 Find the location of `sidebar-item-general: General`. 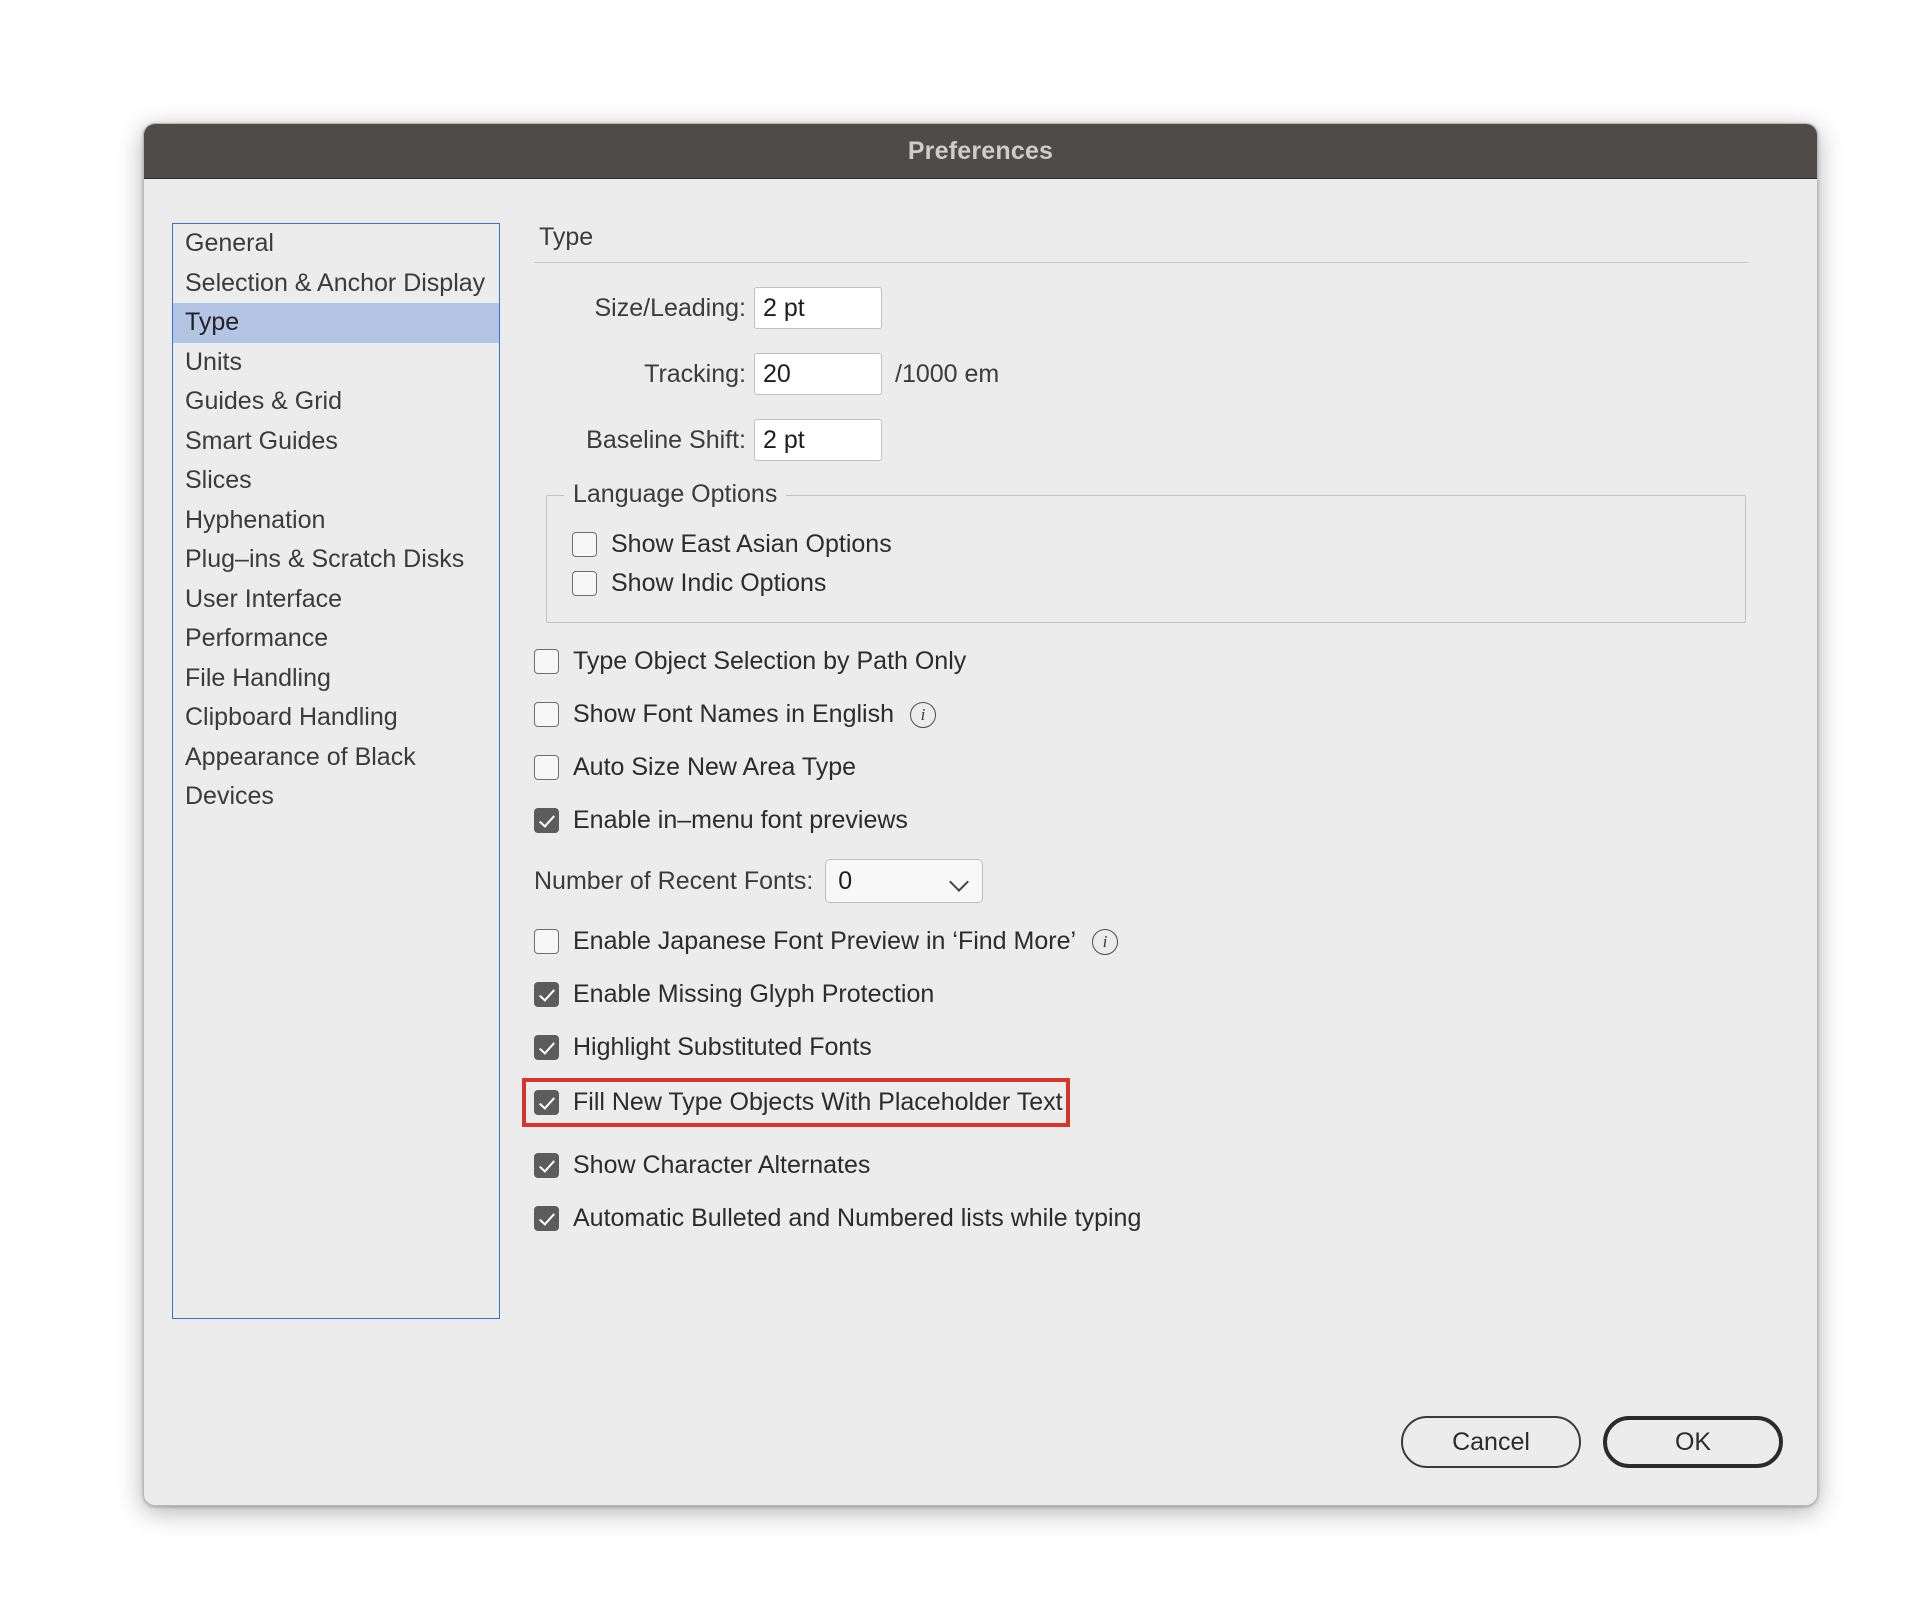

sidebar-item-general: General is located at coordinates (336, 244).